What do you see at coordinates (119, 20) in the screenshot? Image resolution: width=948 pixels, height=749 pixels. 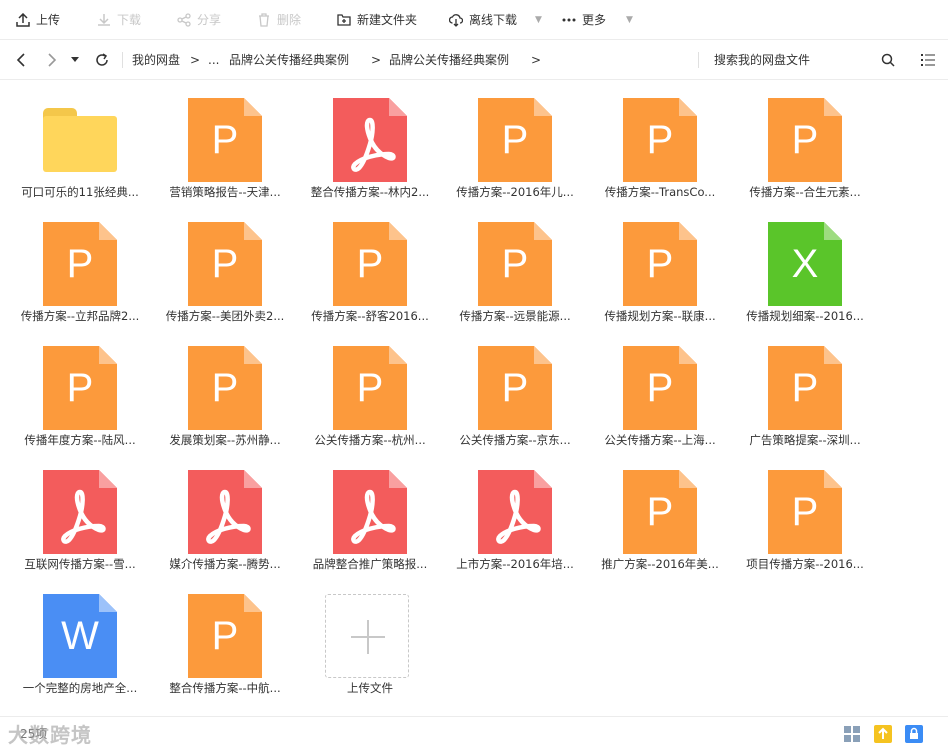 I see `download-button: 下载` at bounding box center [119, 20].